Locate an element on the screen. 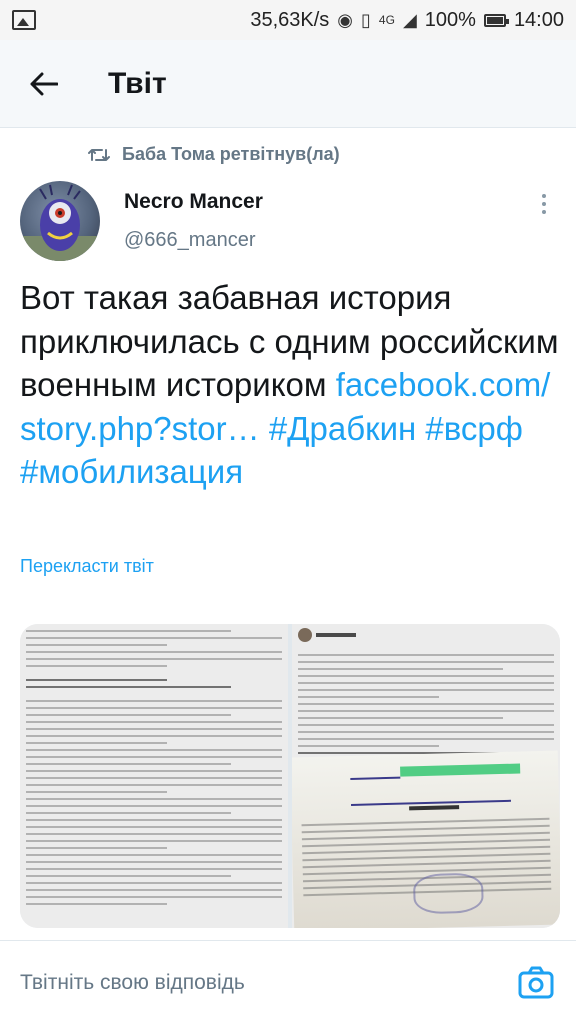 This screenshot has width=576, height=1024. hashtag: #Драбкин is located at coordinates (342, 428).